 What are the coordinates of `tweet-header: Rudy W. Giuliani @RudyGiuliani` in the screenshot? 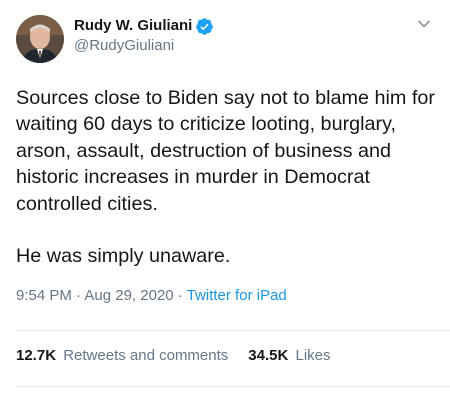 It's located at (225, 37).